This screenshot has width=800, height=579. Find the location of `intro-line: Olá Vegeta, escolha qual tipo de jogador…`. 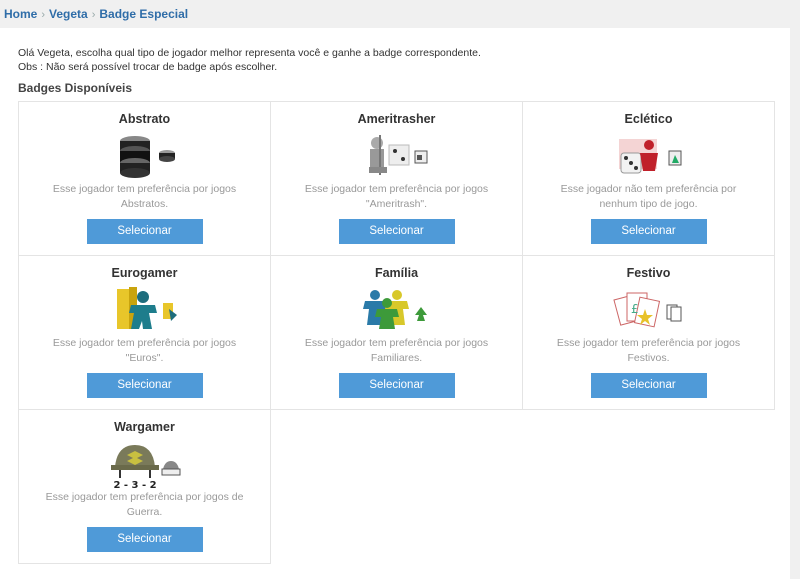

intro-line: Olá Vegeta, escolha qual tipo de jogador… is located at coordinates (249, 53).